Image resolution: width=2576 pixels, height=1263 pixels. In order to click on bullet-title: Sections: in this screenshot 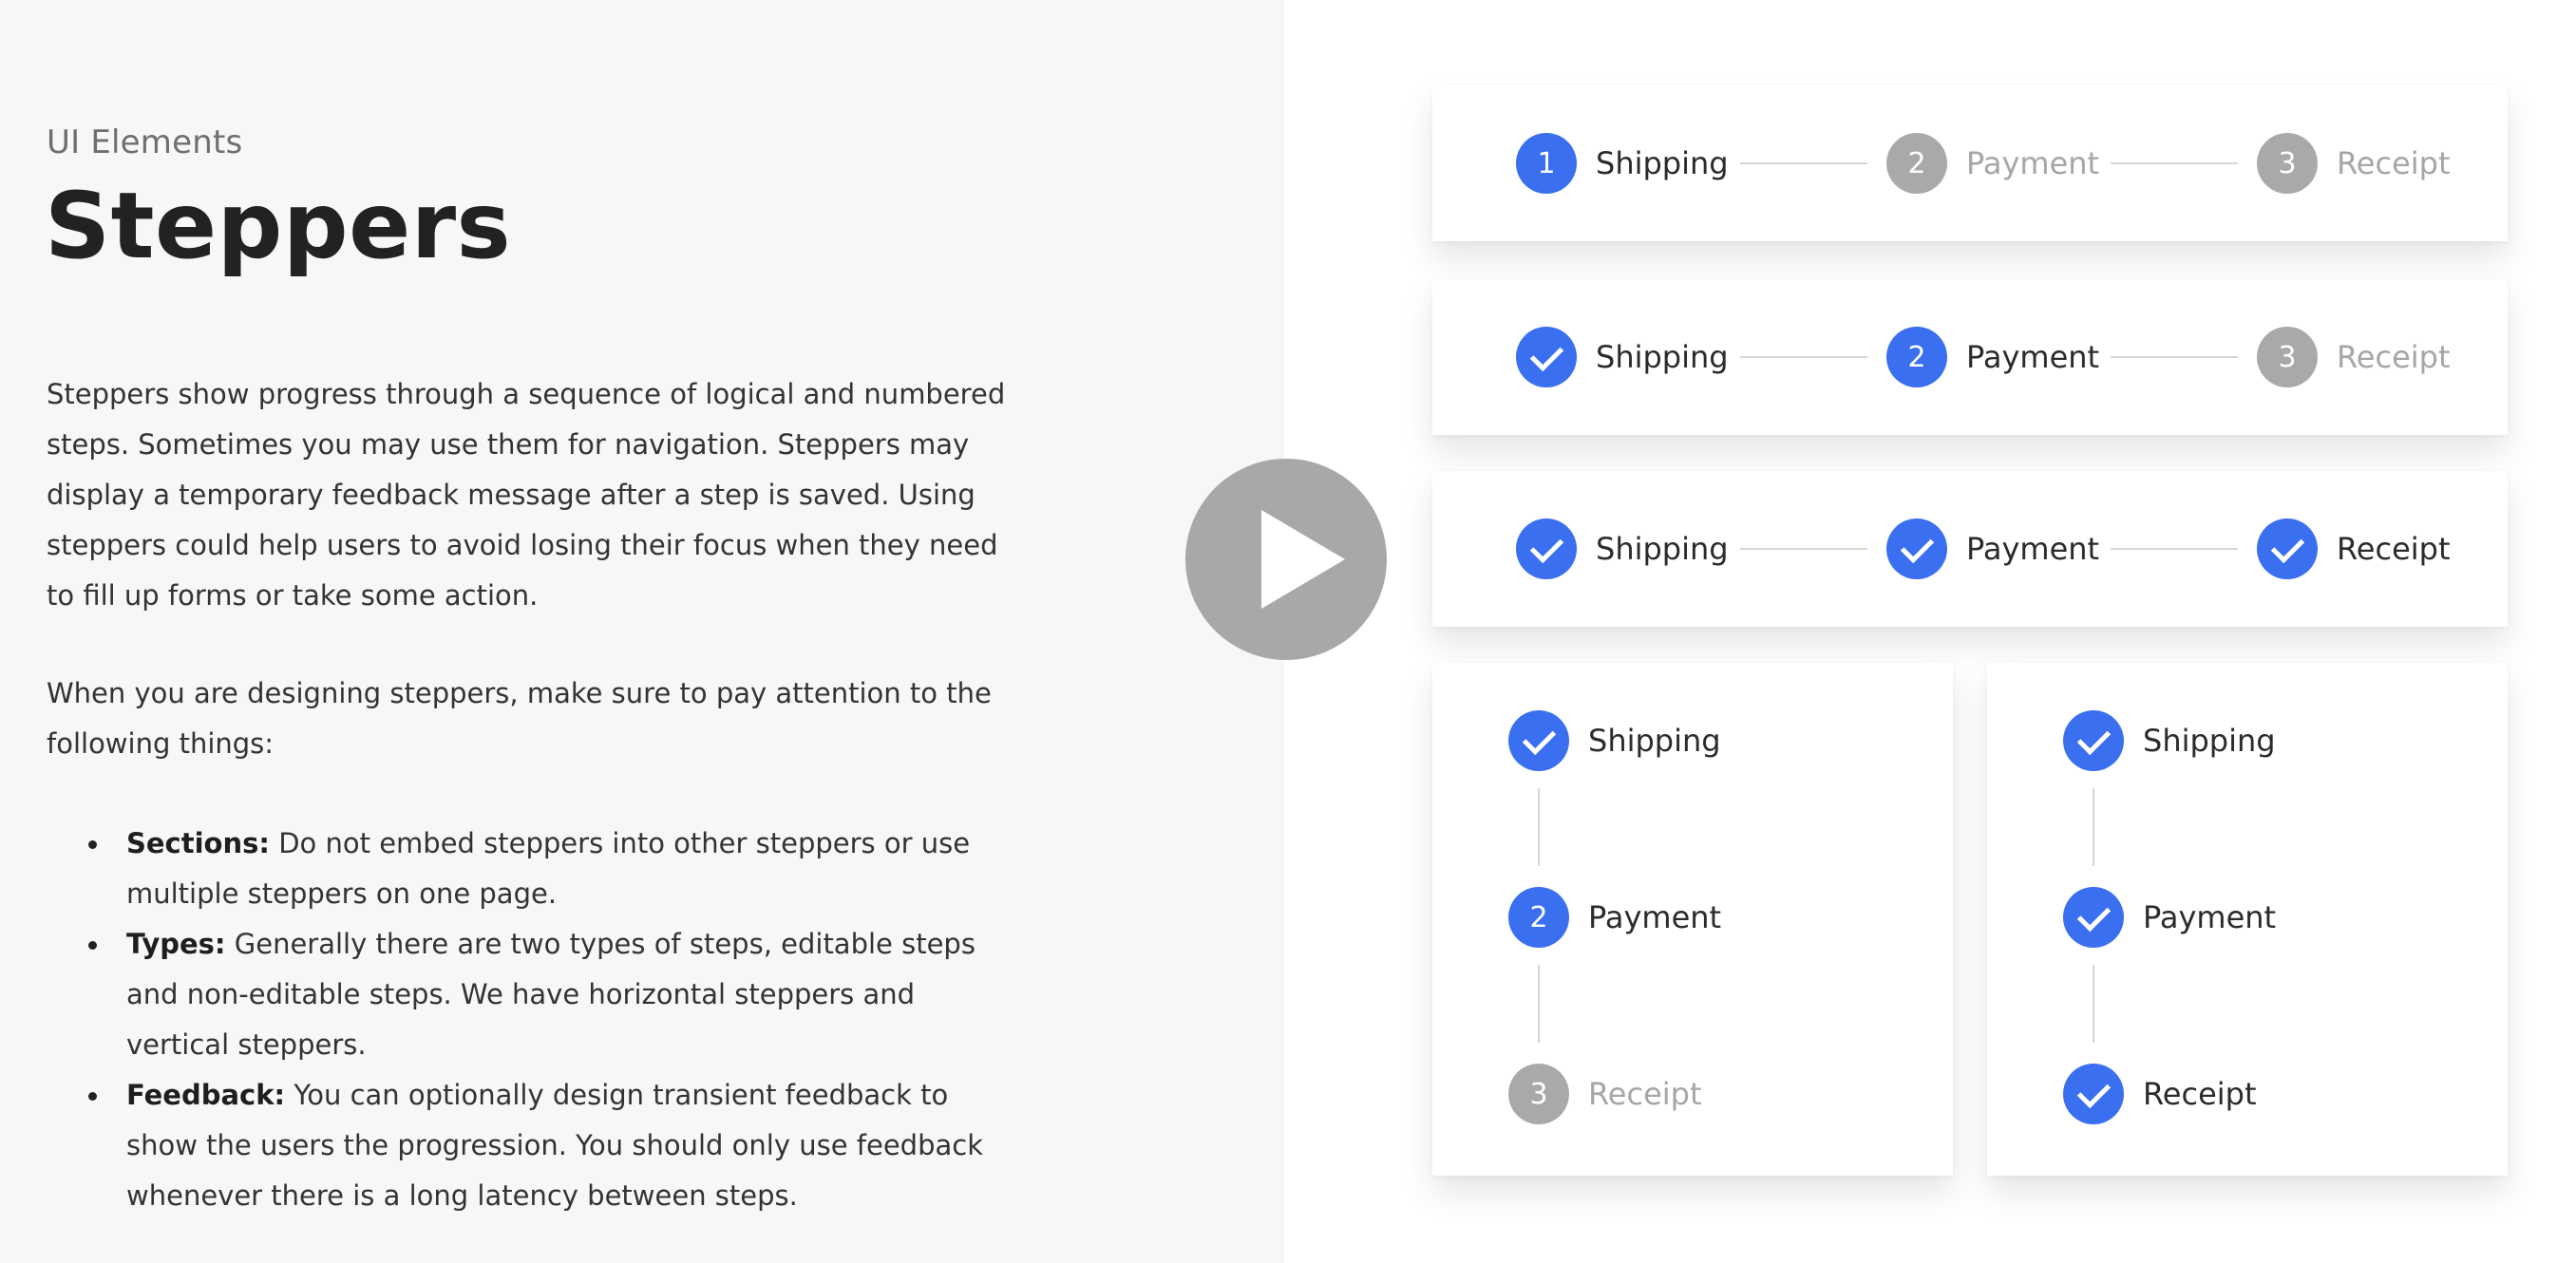, I will do `click(198, 843)`.